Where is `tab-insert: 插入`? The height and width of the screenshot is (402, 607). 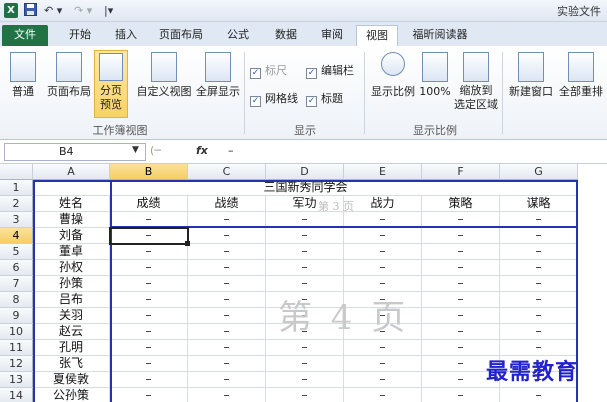 tab-insert: 插入 is located at coordinates (126, 35).